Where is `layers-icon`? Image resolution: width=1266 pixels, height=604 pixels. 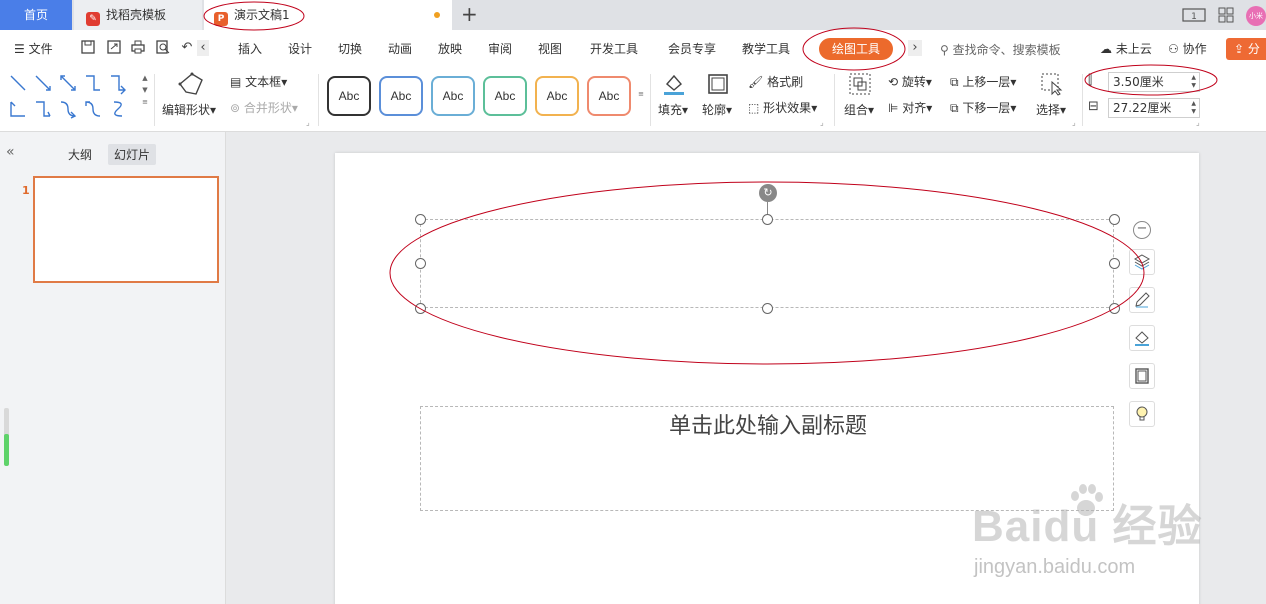 layers-icon is located at coordinates (1142, 262).